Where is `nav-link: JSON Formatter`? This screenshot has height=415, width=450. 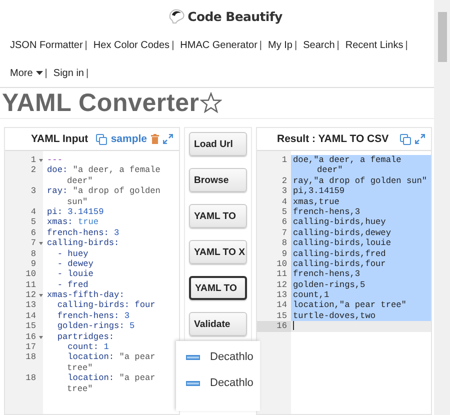
nav-link: JSON Formatter is located at coordinates (46, 45).